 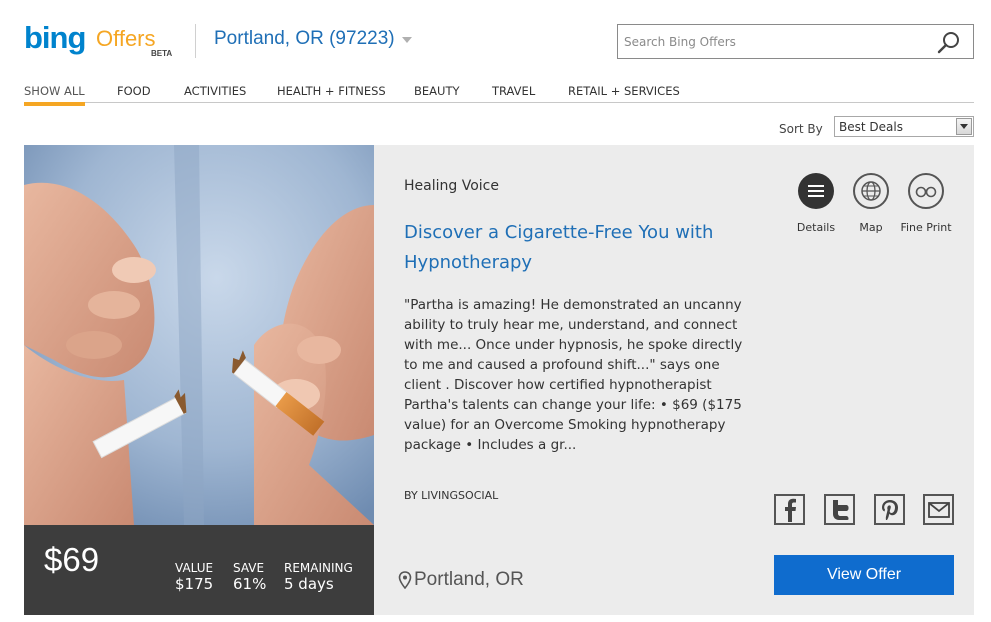 What do you see at coordinates (816, 227) in the screenshot?
I see `details-label: Details` at bounding box center [816, 227].